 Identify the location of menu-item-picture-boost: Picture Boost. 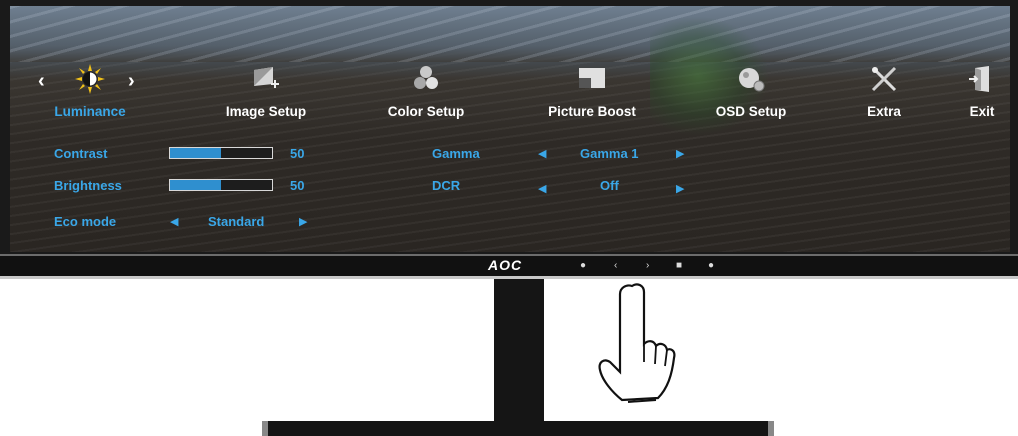
(592, 91).